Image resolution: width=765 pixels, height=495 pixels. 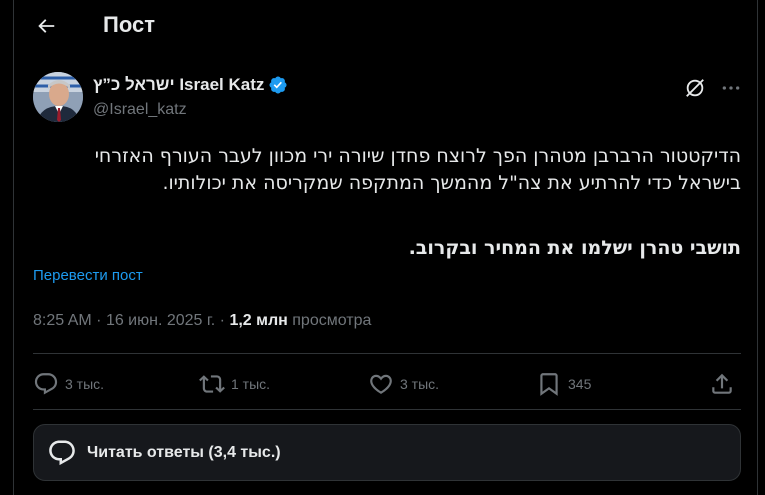 What do you see at coordinates (563, 384) in the screenshot?
I see `bookmark-button: 345` at bounding box center [563, 384].